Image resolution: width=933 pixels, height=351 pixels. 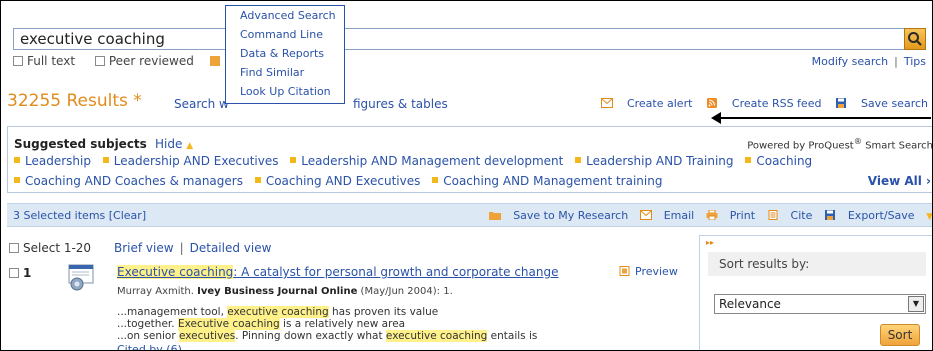 What do you see at coordinates (710, 242) in the screenshot?
I see `double-chevron-icon: ▸▸` at bounding box center [710, 242].